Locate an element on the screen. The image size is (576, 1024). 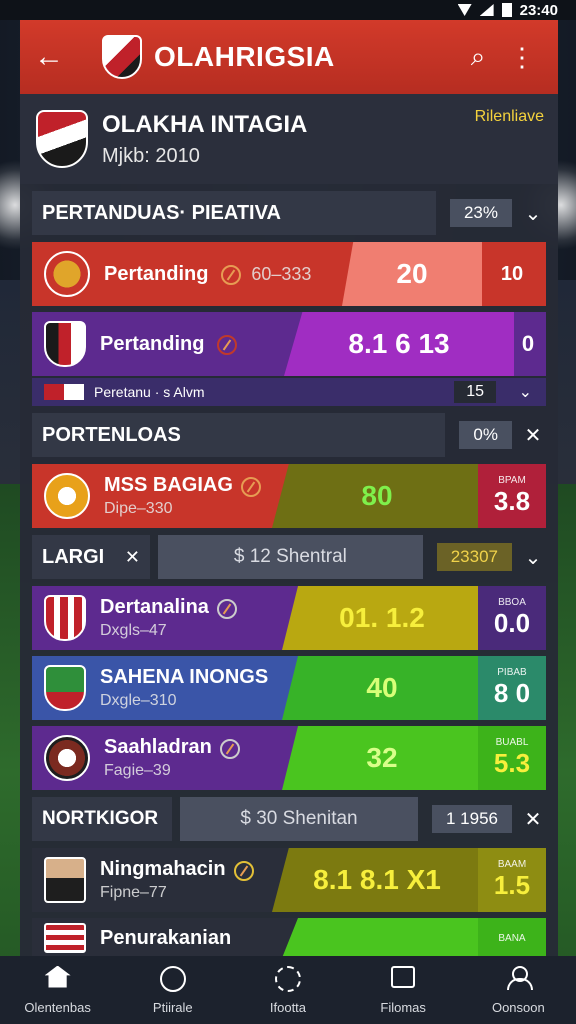
section-header: LARGI ✕ $ 12 Shentral 23307 ⌄ is located at coordinates (289, 557).